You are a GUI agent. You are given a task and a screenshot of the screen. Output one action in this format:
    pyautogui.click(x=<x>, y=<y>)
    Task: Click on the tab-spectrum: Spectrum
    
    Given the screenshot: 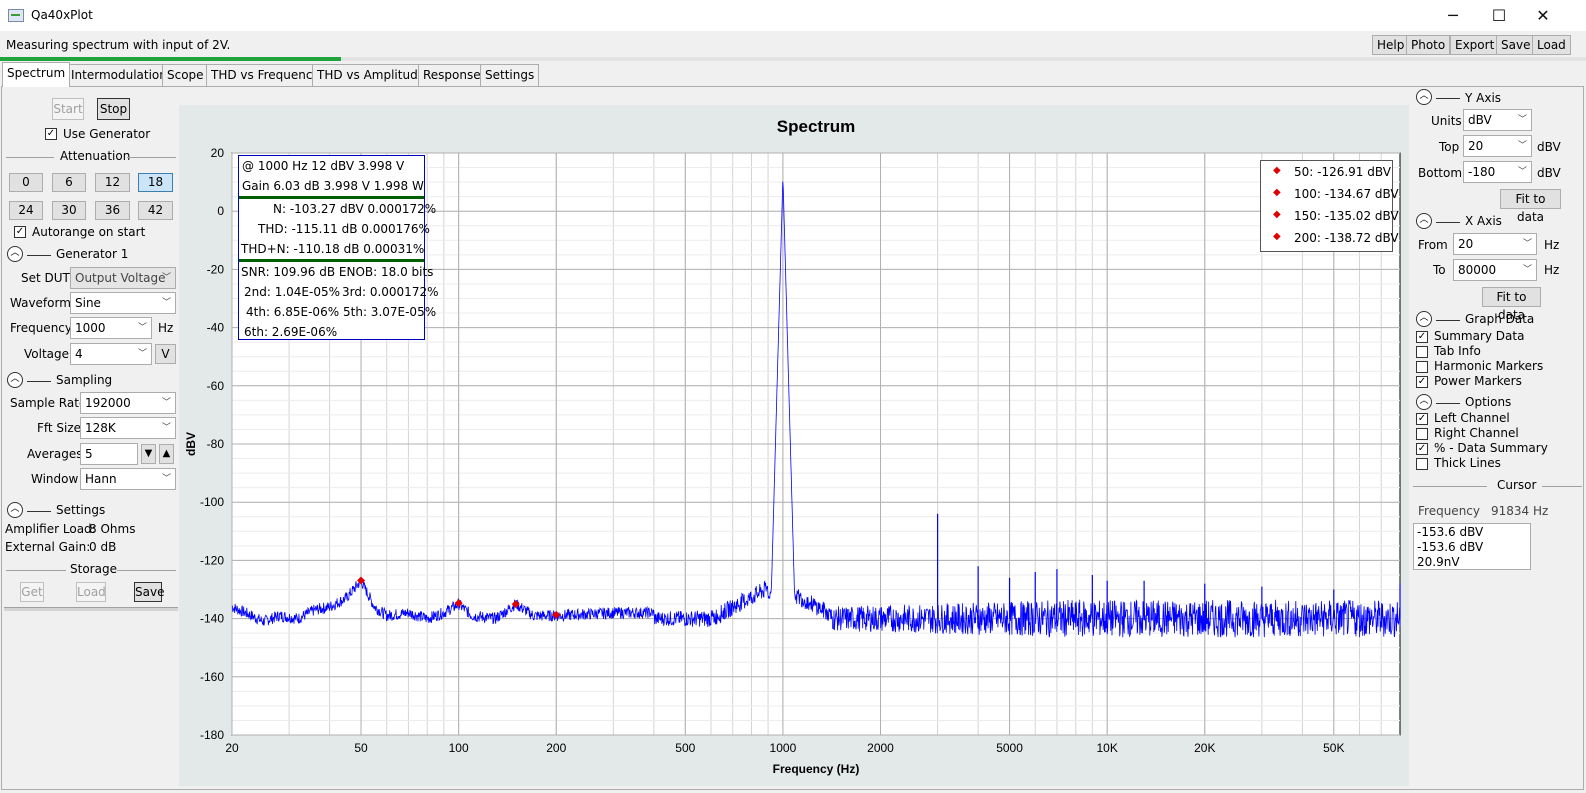 What is the action you would take?
    pyautogui.click(x=36, y=74)
    